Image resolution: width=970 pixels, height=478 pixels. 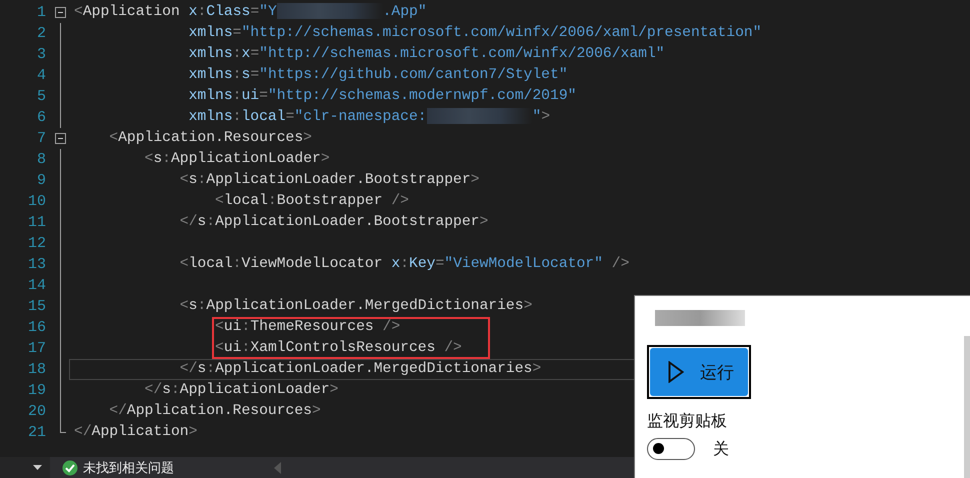 I want to click on code-line: <ui:XamlControlsResources />, so click(x=338, y=348).